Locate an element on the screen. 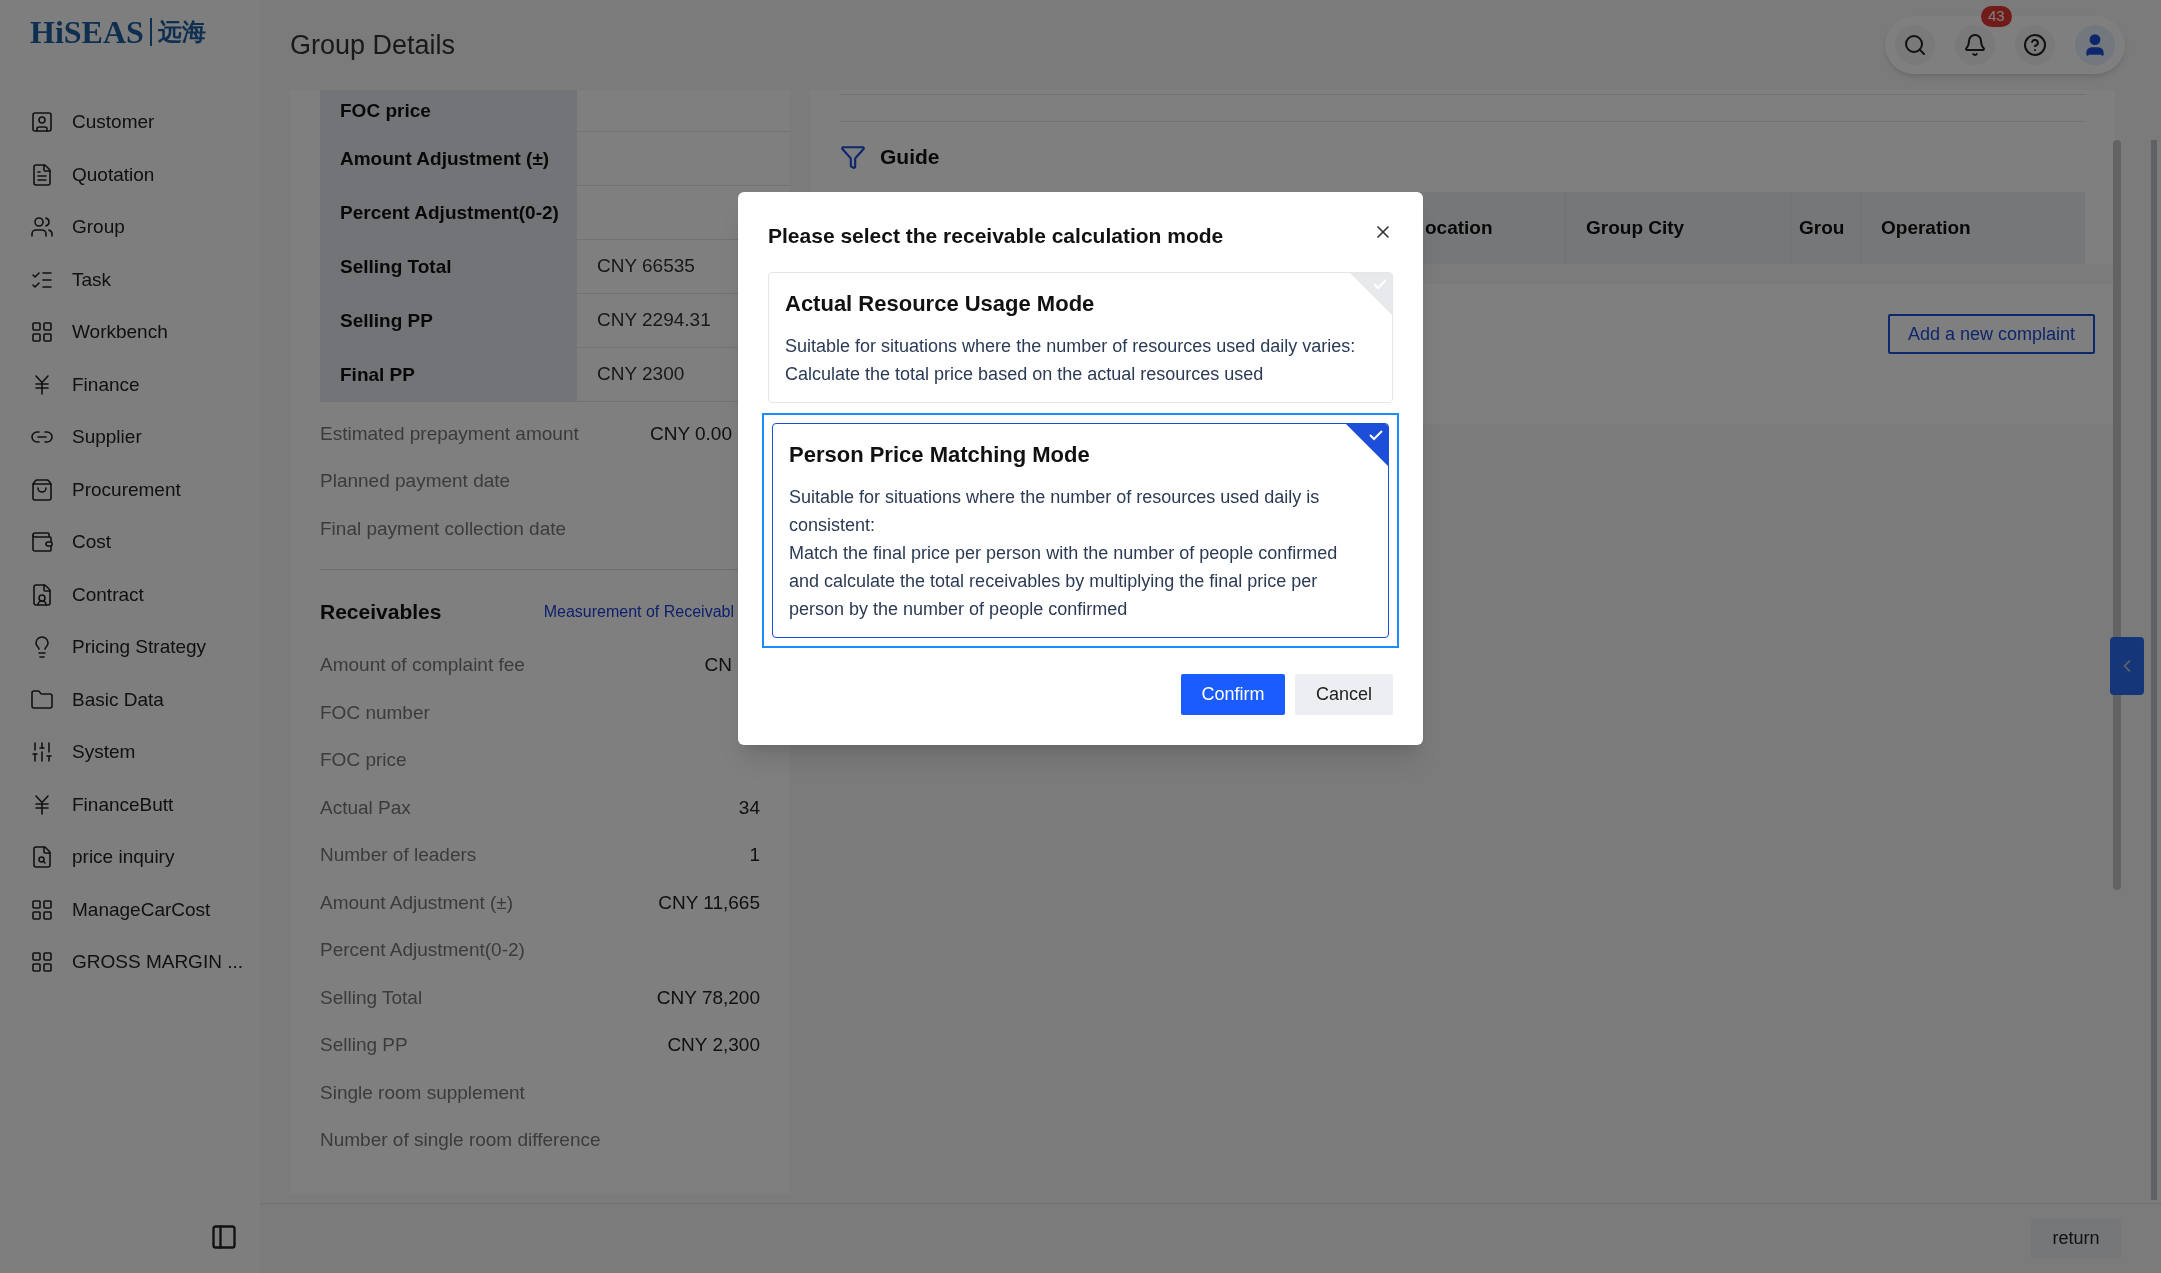 The width and height of the screenshot is (2161, 1273). column-header: Grou is located at coordinates (1825, 228).